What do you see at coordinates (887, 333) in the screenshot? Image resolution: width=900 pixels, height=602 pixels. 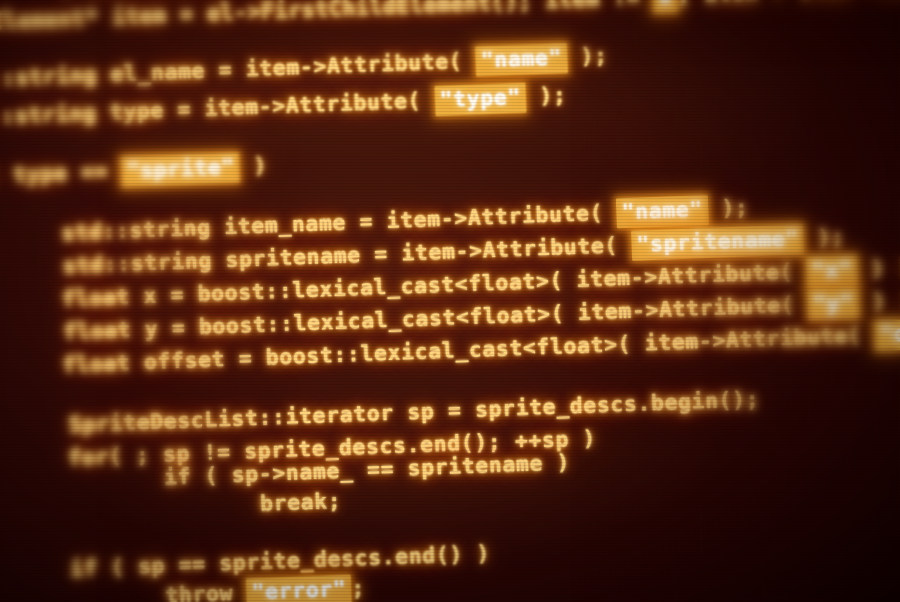 I see `highlighted-string-literal: "offset"` at bounding box center [887, 333].